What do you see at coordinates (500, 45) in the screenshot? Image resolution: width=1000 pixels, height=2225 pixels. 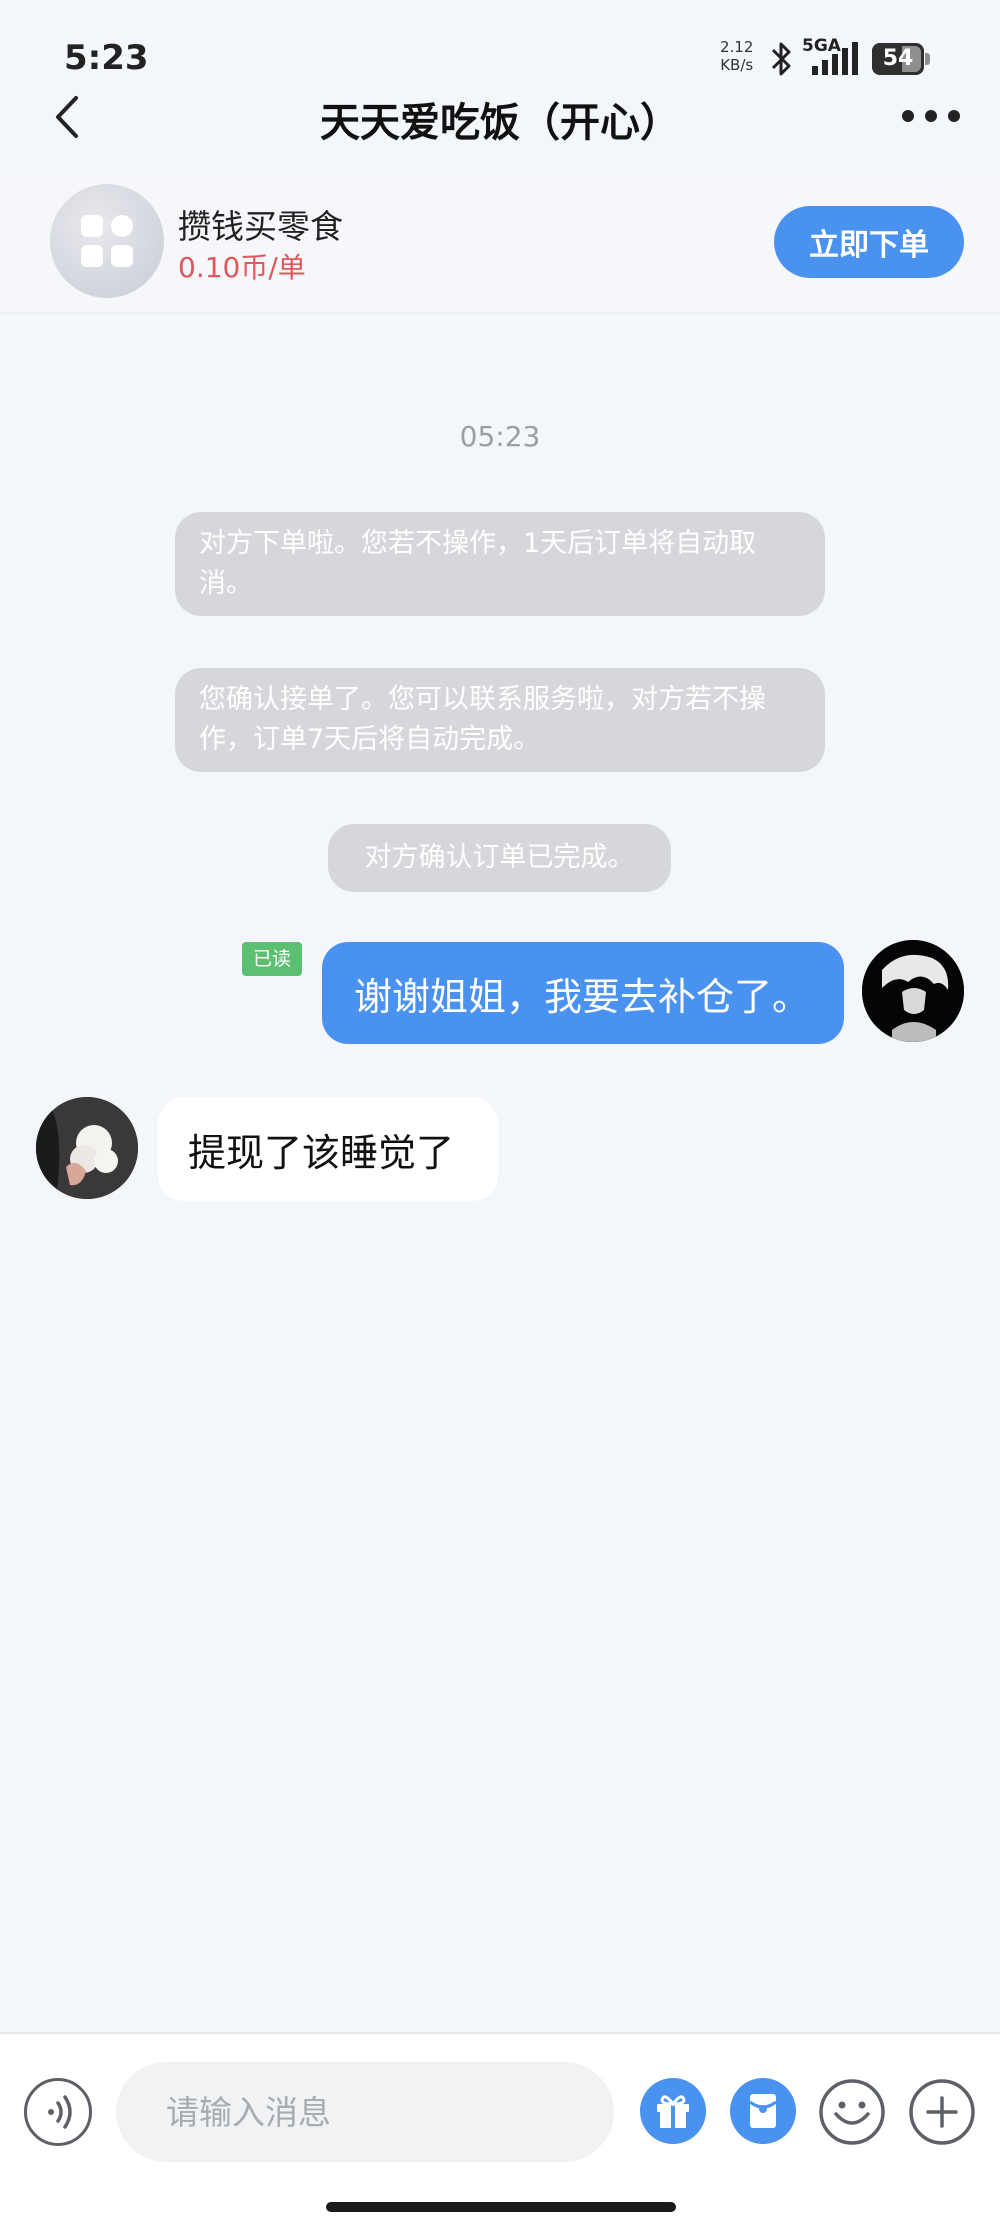 I see `status-bar: 5:23 2.12 KB/s 5GA 54` at bounding box center [500, 45].